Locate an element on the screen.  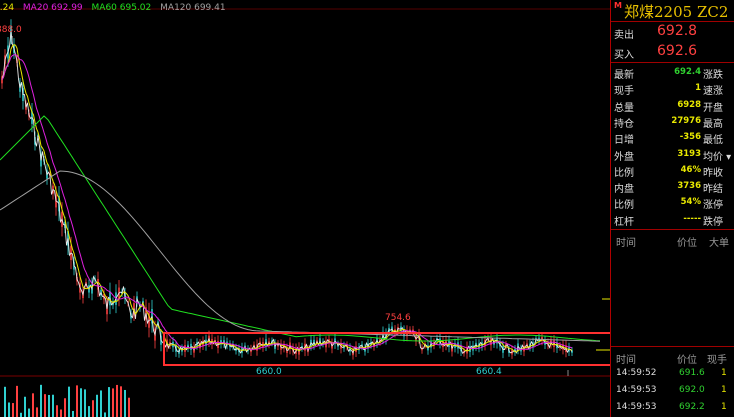
tick-price: 691.6 is located at coordinates (692, 373).